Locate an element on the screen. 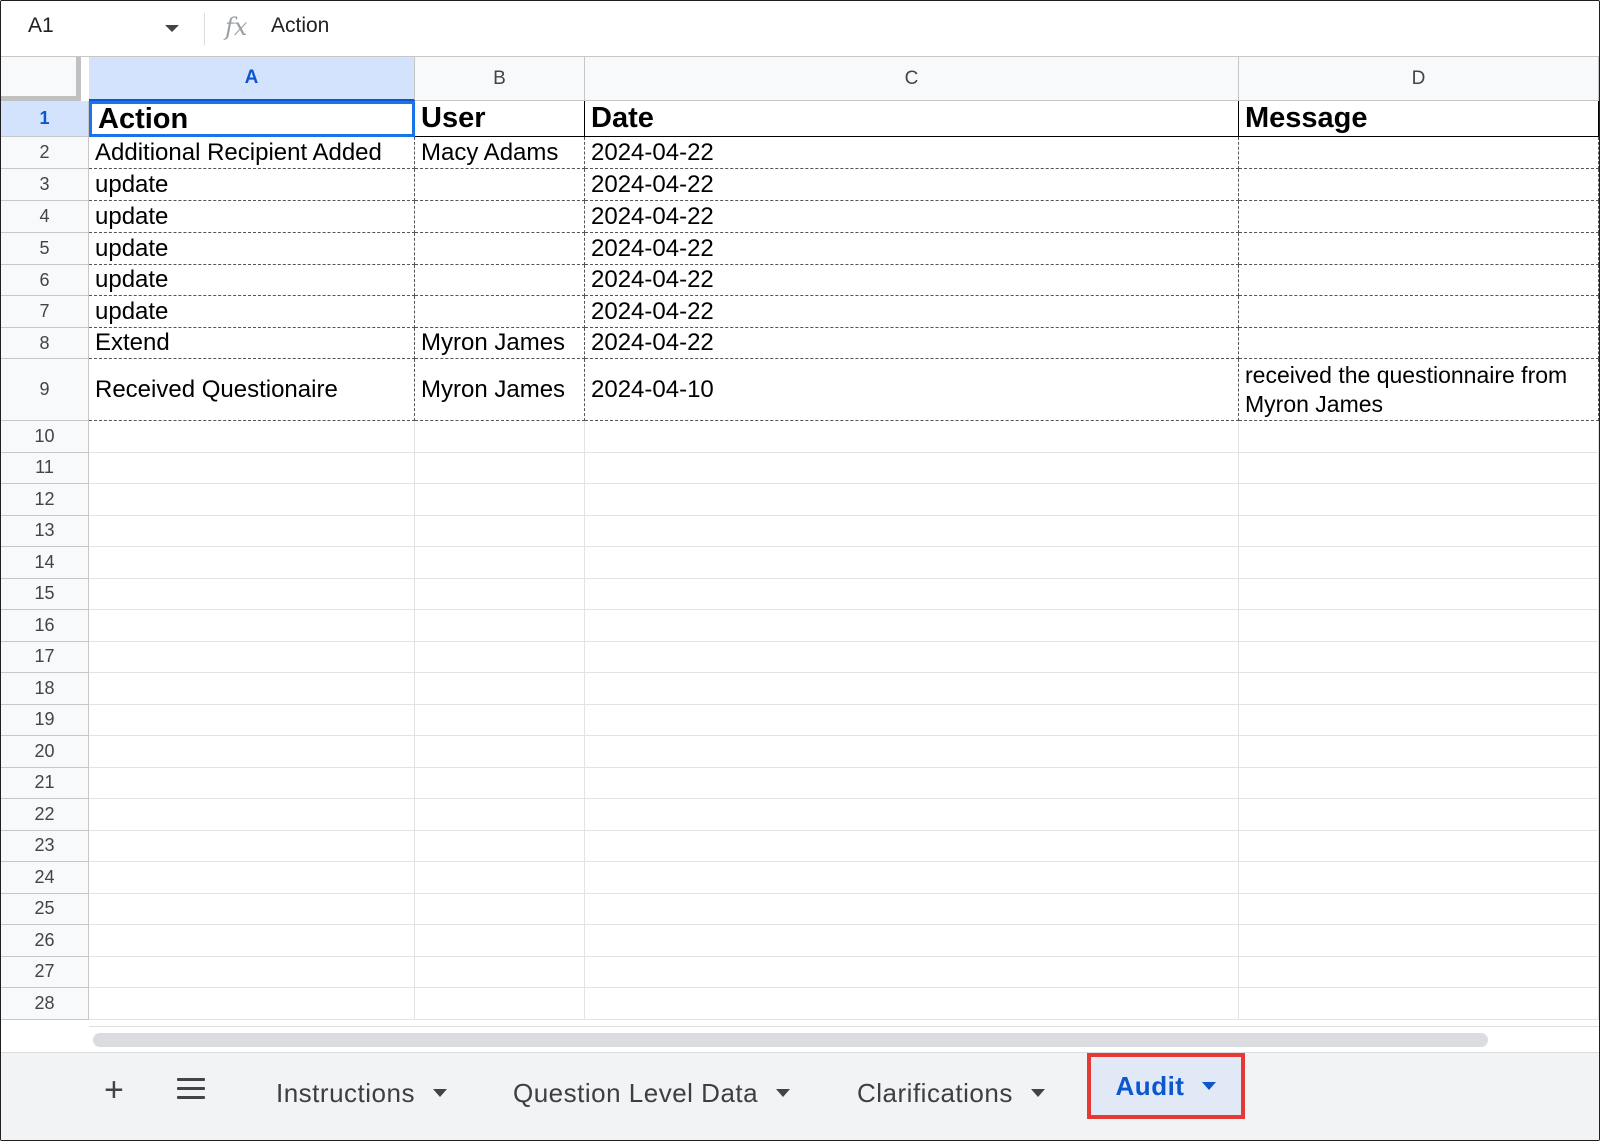 The image size is (1600, 1141). row-header-21: 21 is located at coordinates (45, 783).